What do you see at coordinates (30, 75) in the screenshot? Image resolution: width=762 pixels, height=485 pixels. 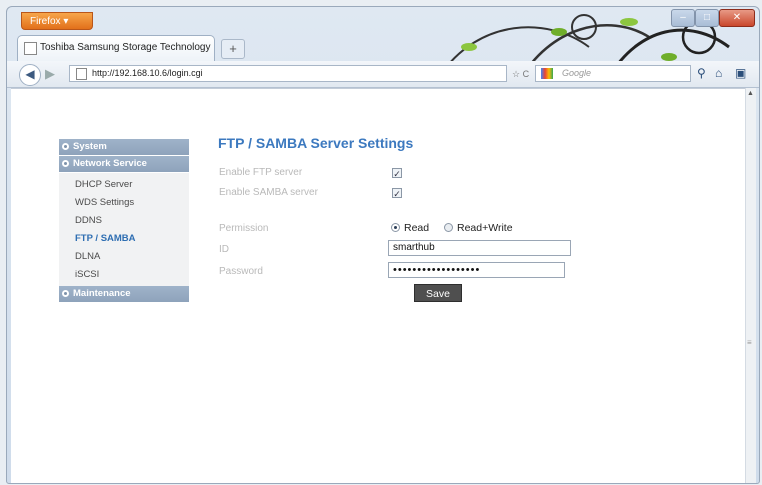 I see `back-arrow-icon: ◀` at bounding box center [30, 75].